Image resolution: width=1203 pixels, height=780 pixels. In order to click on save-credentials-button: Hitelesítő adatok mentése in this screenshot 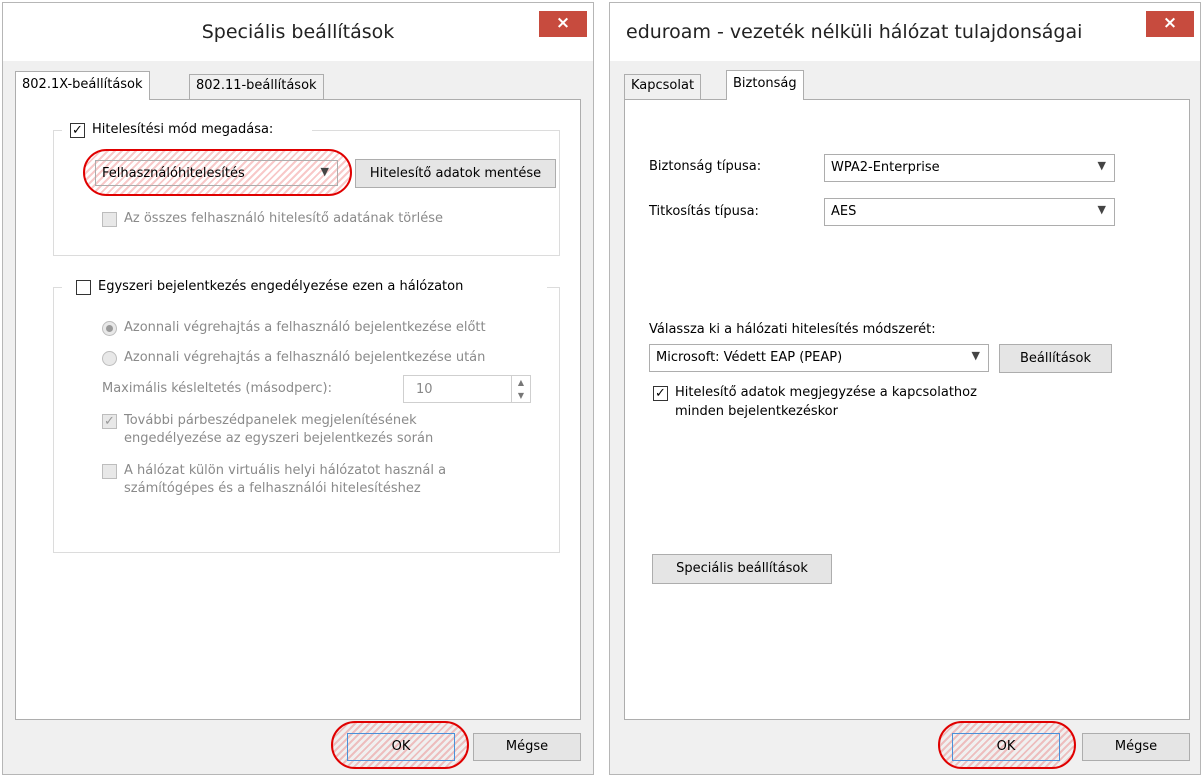, I will do `click(455, 173)`.